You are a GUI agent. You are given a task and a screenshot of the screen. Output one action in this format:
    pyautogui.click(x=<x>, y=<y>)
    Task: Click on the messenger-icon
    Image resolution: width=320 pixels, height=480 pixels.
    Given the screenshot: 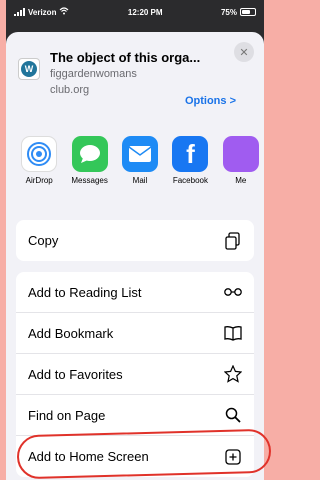 What is the action you would take?
    pyautogui.click(x=240, y=154)
    